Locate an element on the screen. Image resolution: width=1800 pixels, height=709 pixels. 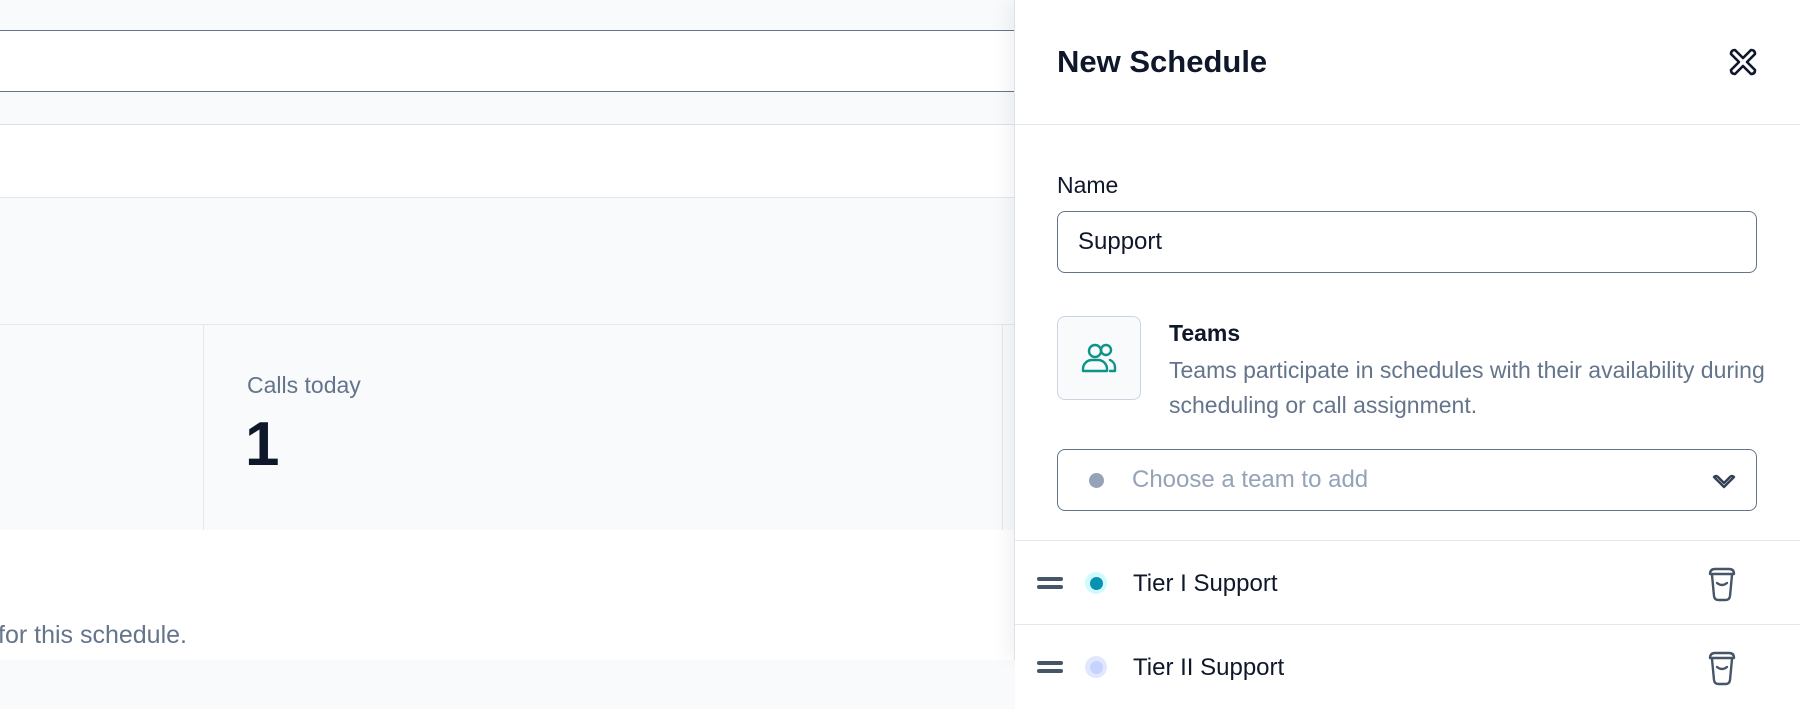
panel-header: New Schedule is located at coordinates (1407, 62).